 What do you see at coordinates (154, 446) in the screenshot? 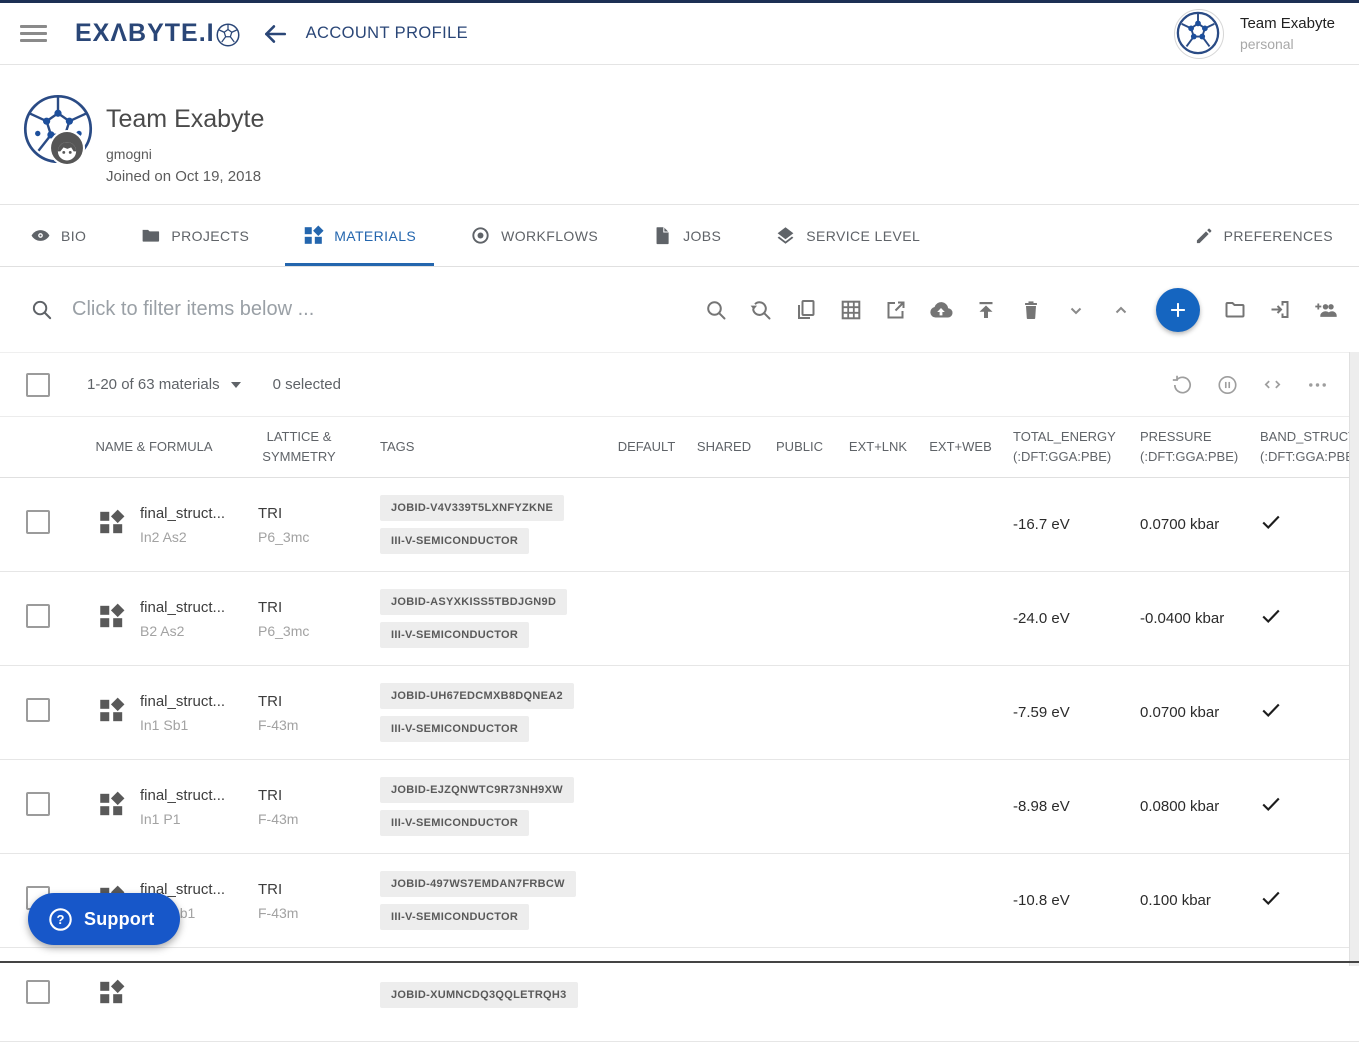
I see `column-name-formula: NAME & FORMULA` at bounding box center [154, 446].